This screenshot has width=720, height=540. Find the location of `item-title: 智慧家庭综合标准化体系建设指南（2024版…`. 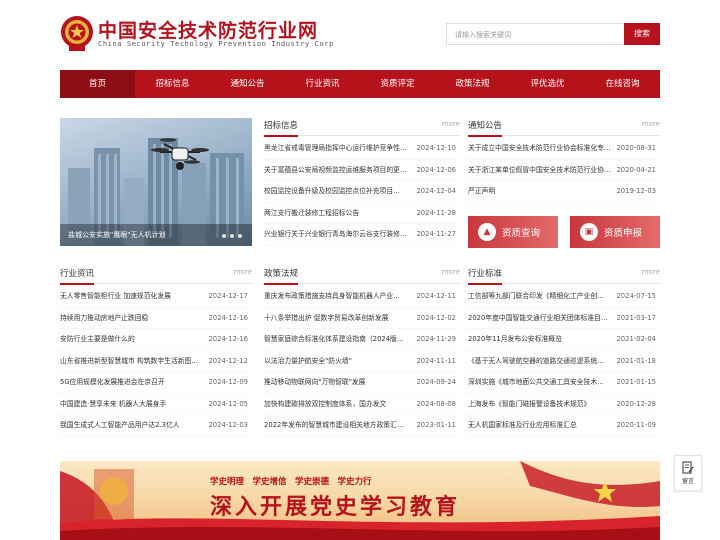

item-title: 智慧家庭综合标准化体系建设指南（2024版… is located at coordinates (339, 339).